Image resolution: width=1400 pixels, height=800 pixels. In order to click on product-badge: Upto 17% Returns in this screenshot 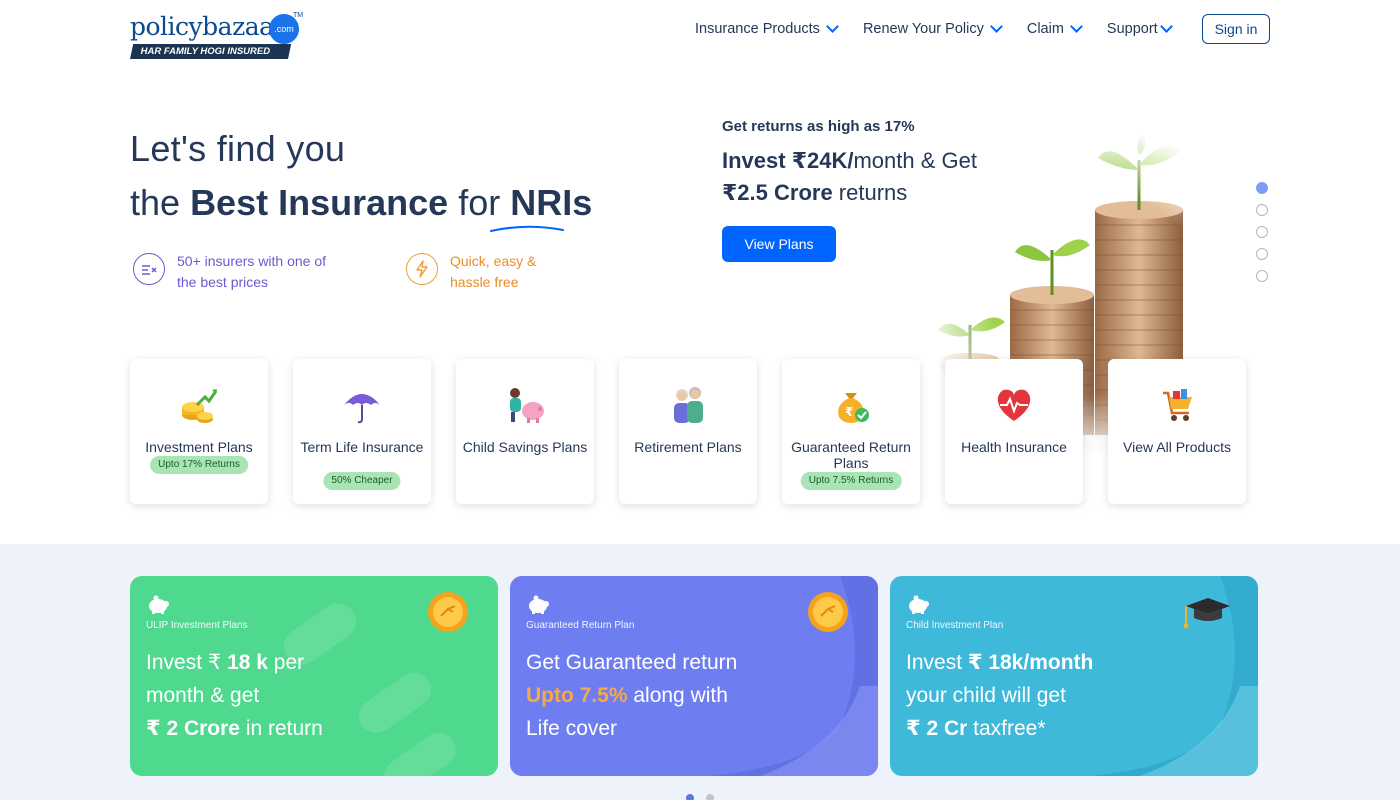, I will do `click(199, 465)`.